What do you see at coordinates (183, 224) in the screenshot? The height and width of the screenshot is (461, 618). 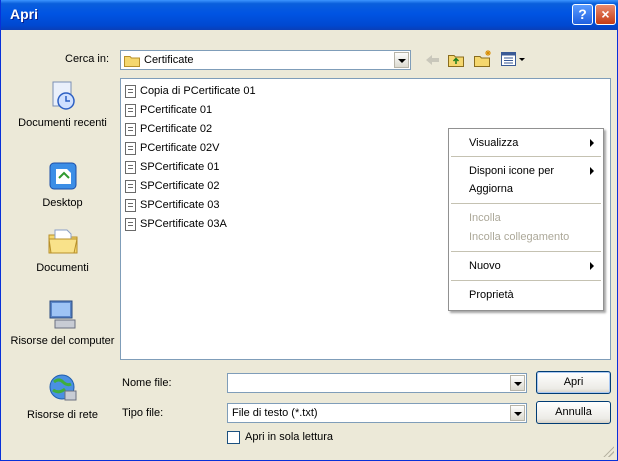 I see `file-name: SPCertificate 03A` at bounding box center [183, 224].